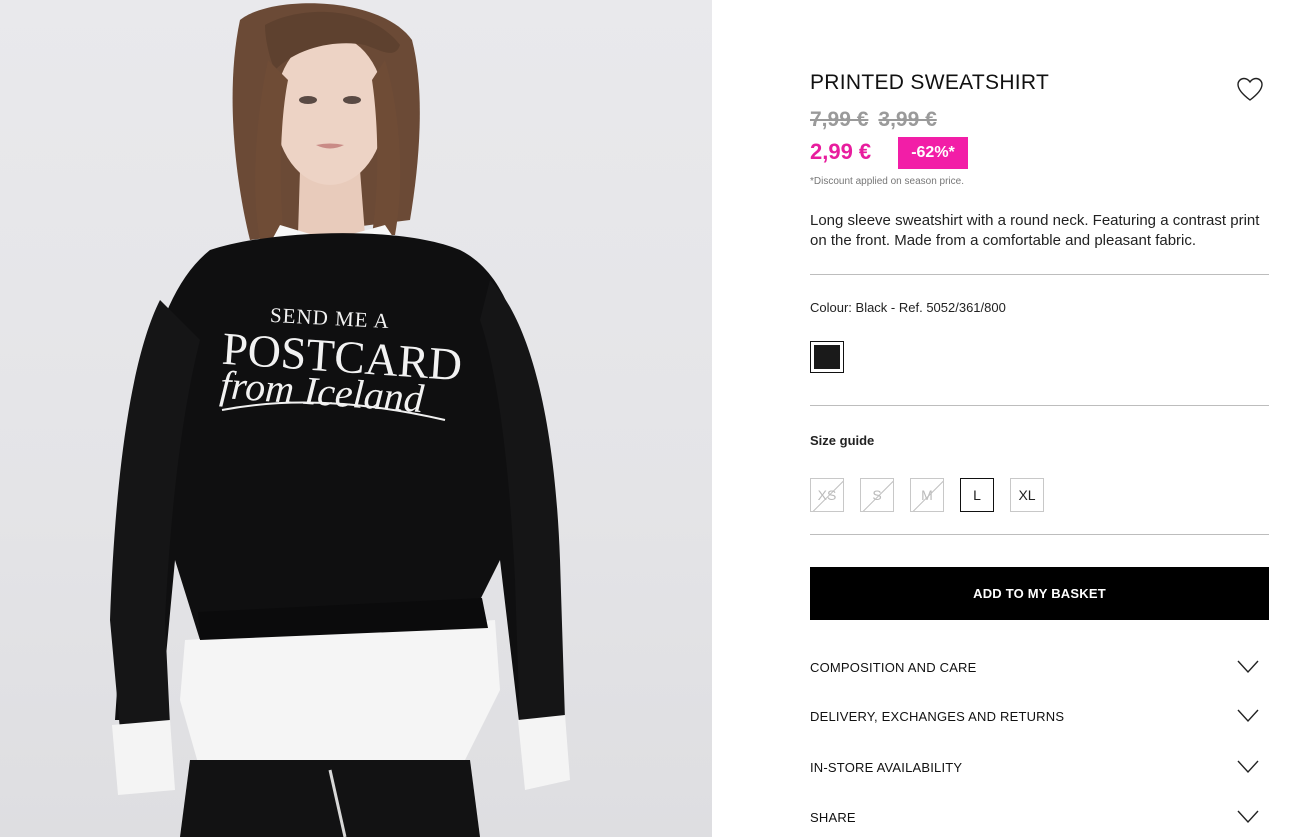  I want to click on size-option-xl: XL, so click(1027, 495).